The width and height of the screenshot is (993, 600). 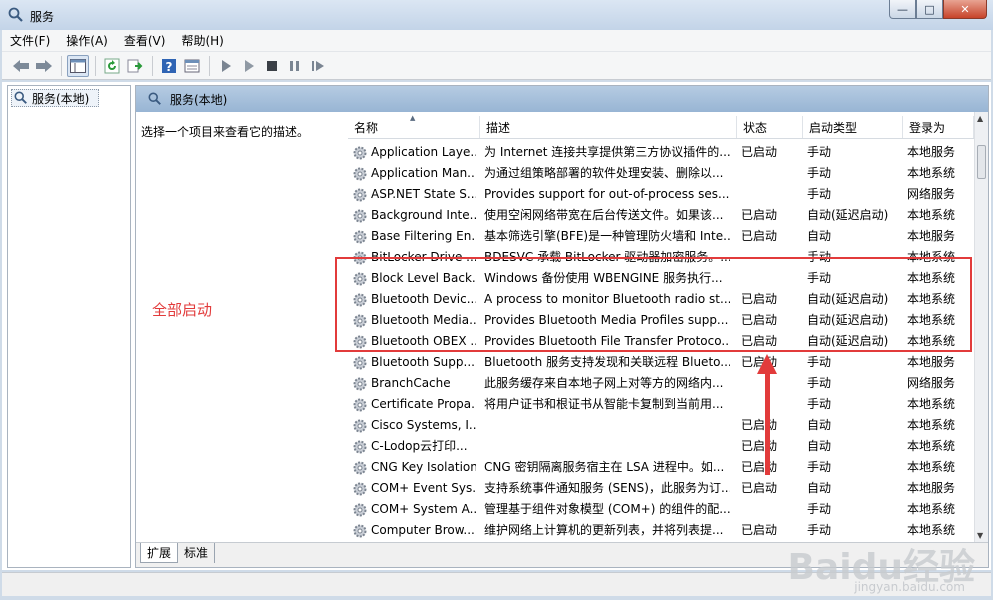 I want to click on console-tree-icon, so click(x=78, y=65).